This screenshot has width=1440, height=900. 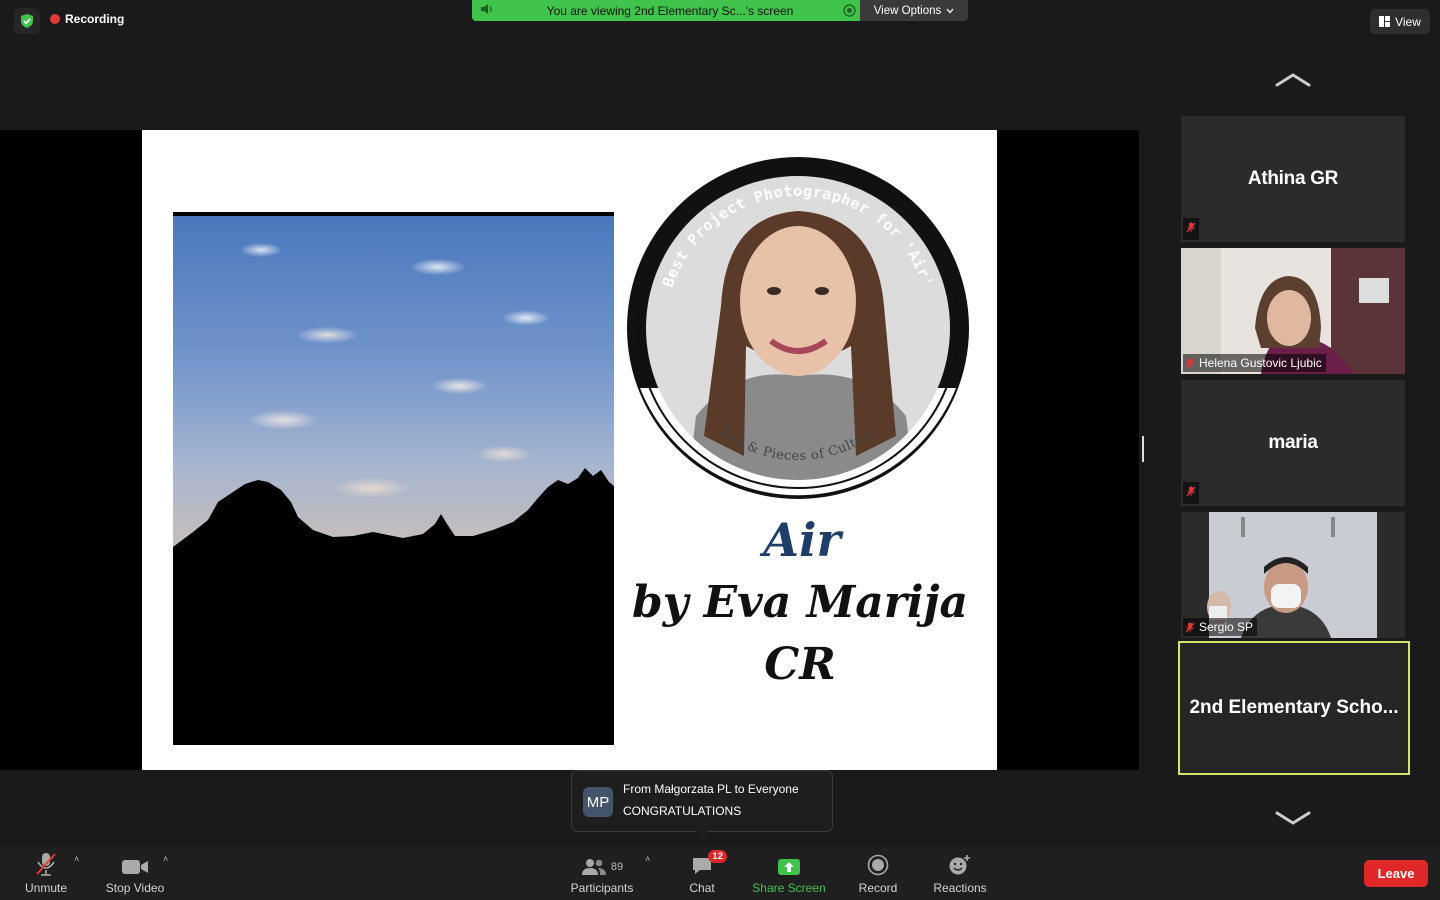 What do you see at coordinates (717, 856) in the screenshot?
I see `chat-unread-badge: 12` at bounding box center [717, 856].